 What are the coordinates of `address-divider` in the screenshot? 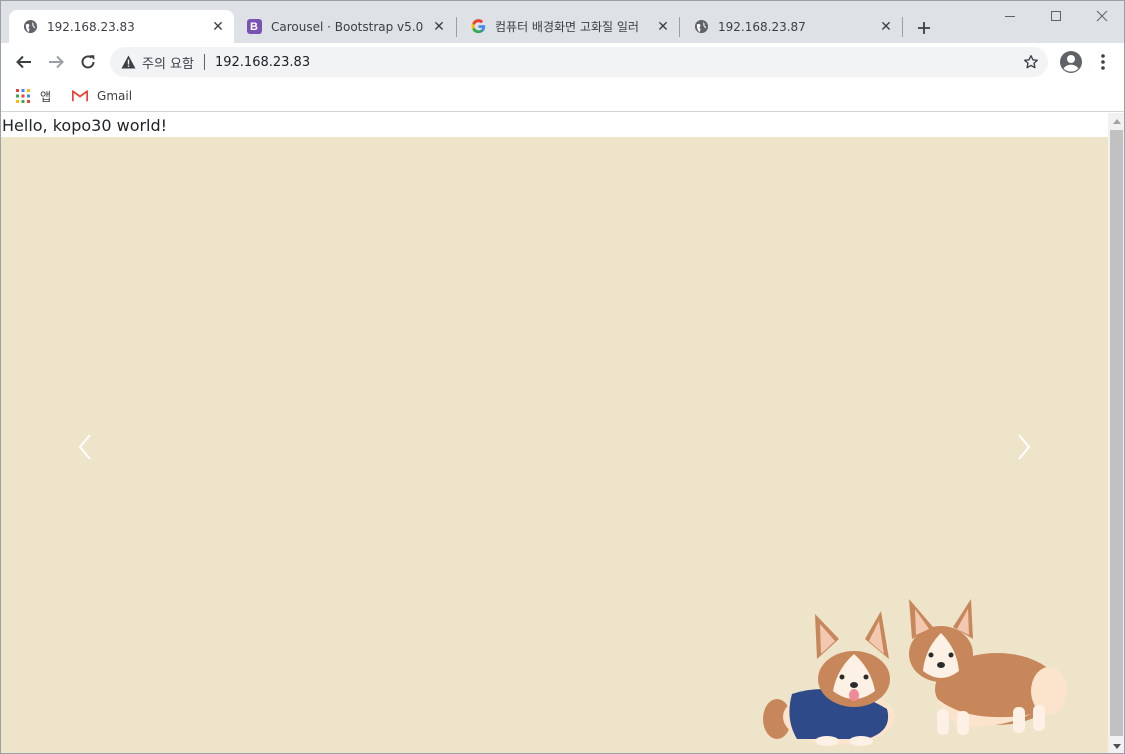 It's located at (204, 62).